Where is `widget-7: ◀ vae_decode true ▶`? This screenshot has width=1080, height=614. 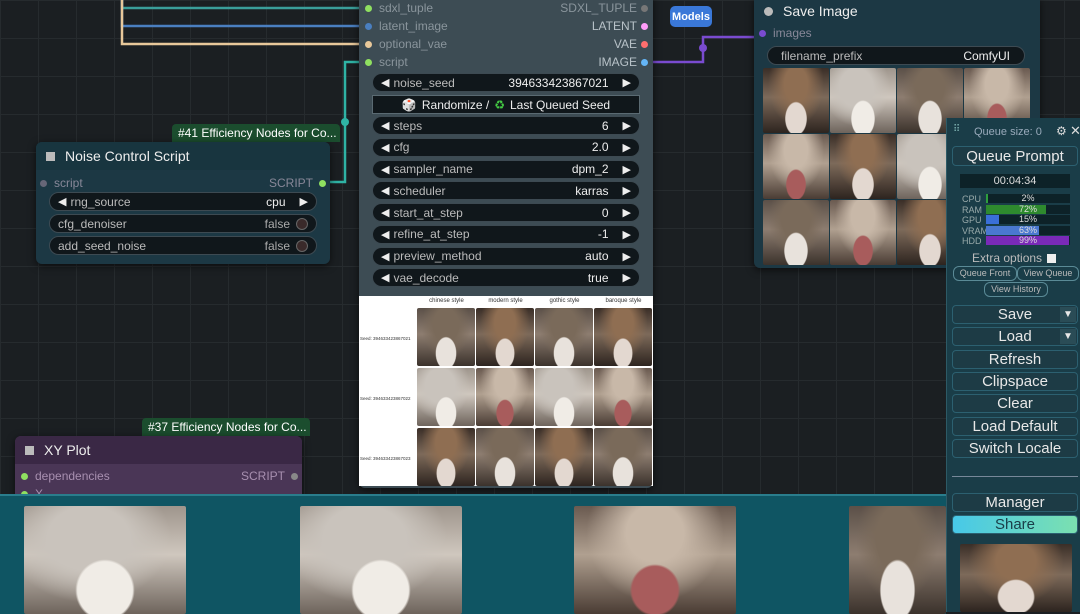
widget-7: ◀ vae_decode true ▶ is located at coordinates (506, 278).